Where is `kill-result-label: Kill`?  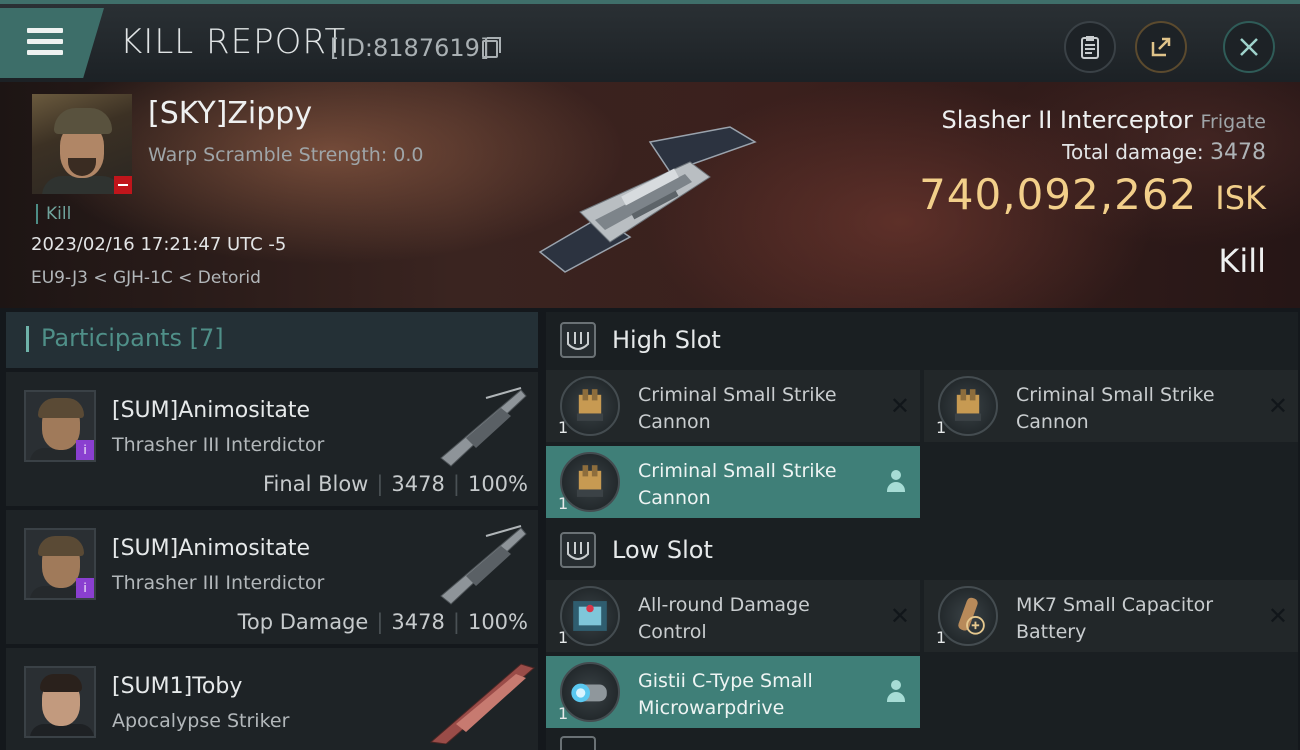 kill-result-label: Kill is located at coordinates (1242, 261).